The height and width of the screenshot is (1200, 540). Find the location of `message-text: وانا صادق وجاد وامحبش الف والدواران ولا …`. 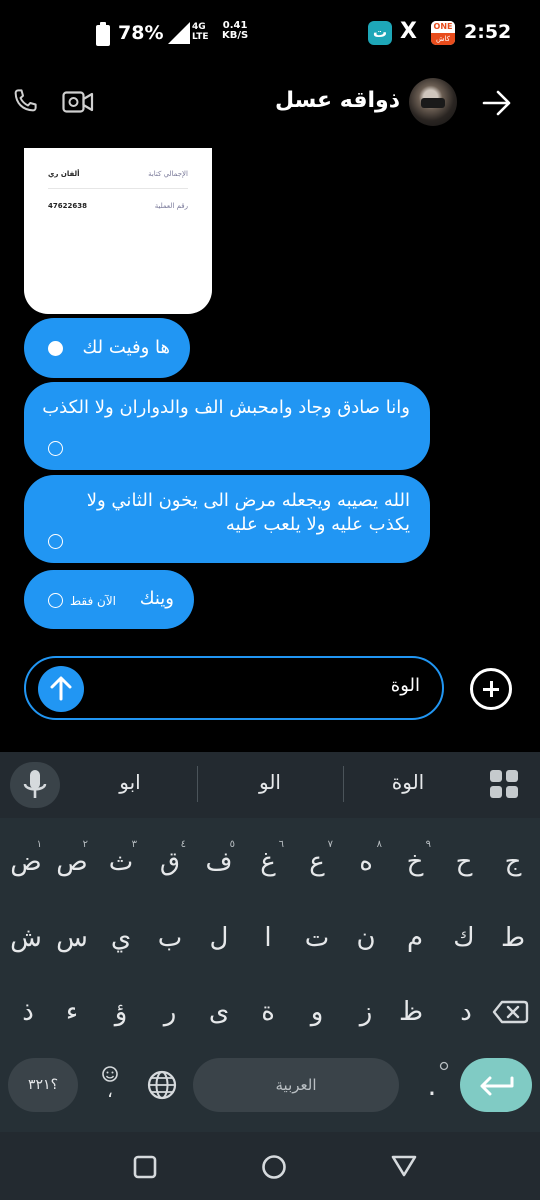

message-text: وانا صادق وجاد وامحبش الف والدواران ولا … is located at coordinates (226, 407).